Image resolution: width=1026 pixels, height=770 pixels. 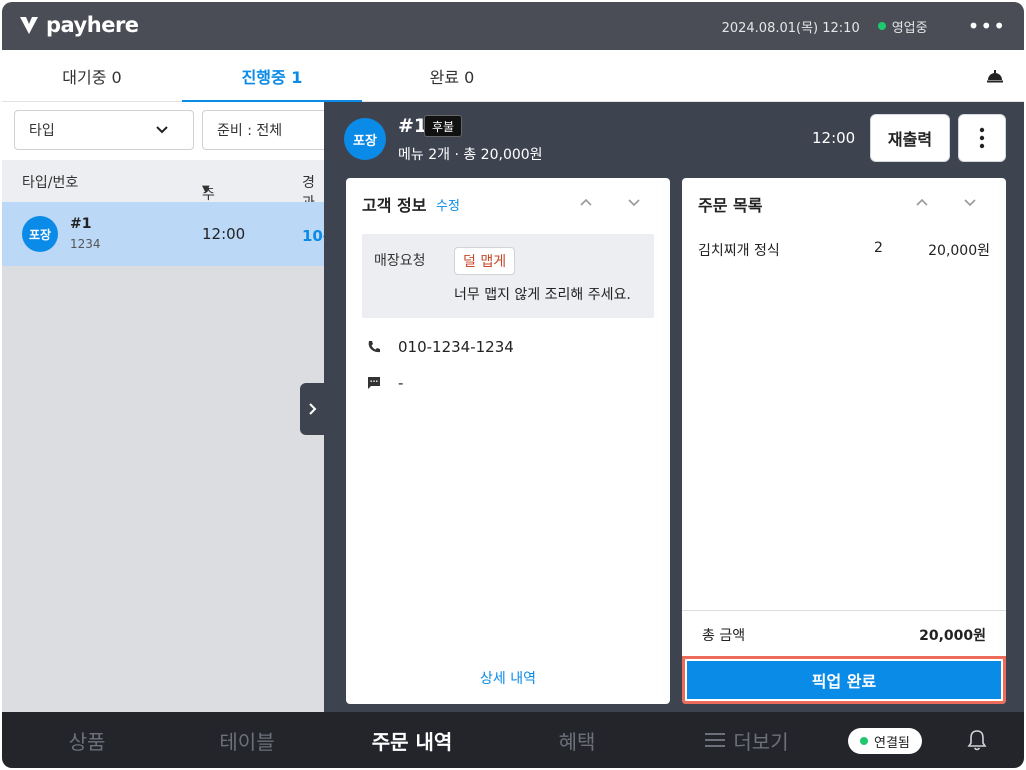 What do you see at coordinates (163, 191) in the screenshot?
I see `order-list-header: 타입/번호 주문 ▼ 경과` at bounding box center [163, 191].